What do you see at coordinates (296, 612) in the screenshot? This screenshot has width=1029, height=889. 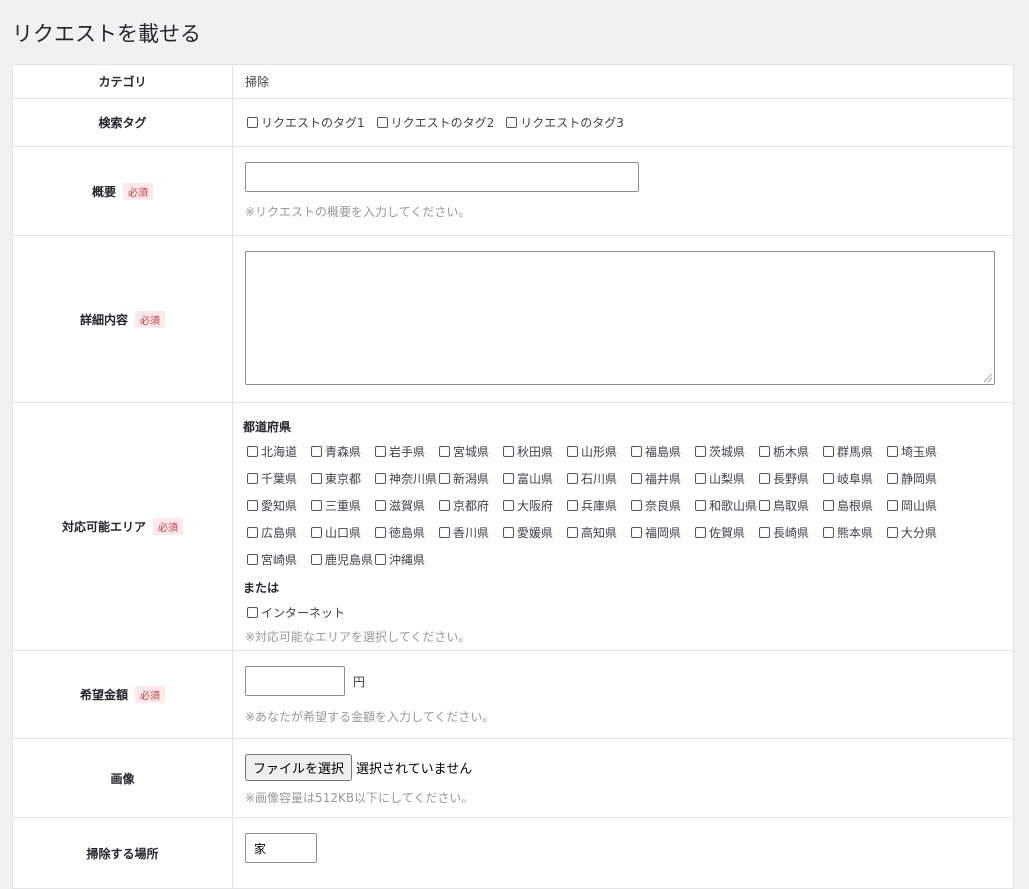 I see `internet-checkbox: インターネット` at bounding box center [296, 612].